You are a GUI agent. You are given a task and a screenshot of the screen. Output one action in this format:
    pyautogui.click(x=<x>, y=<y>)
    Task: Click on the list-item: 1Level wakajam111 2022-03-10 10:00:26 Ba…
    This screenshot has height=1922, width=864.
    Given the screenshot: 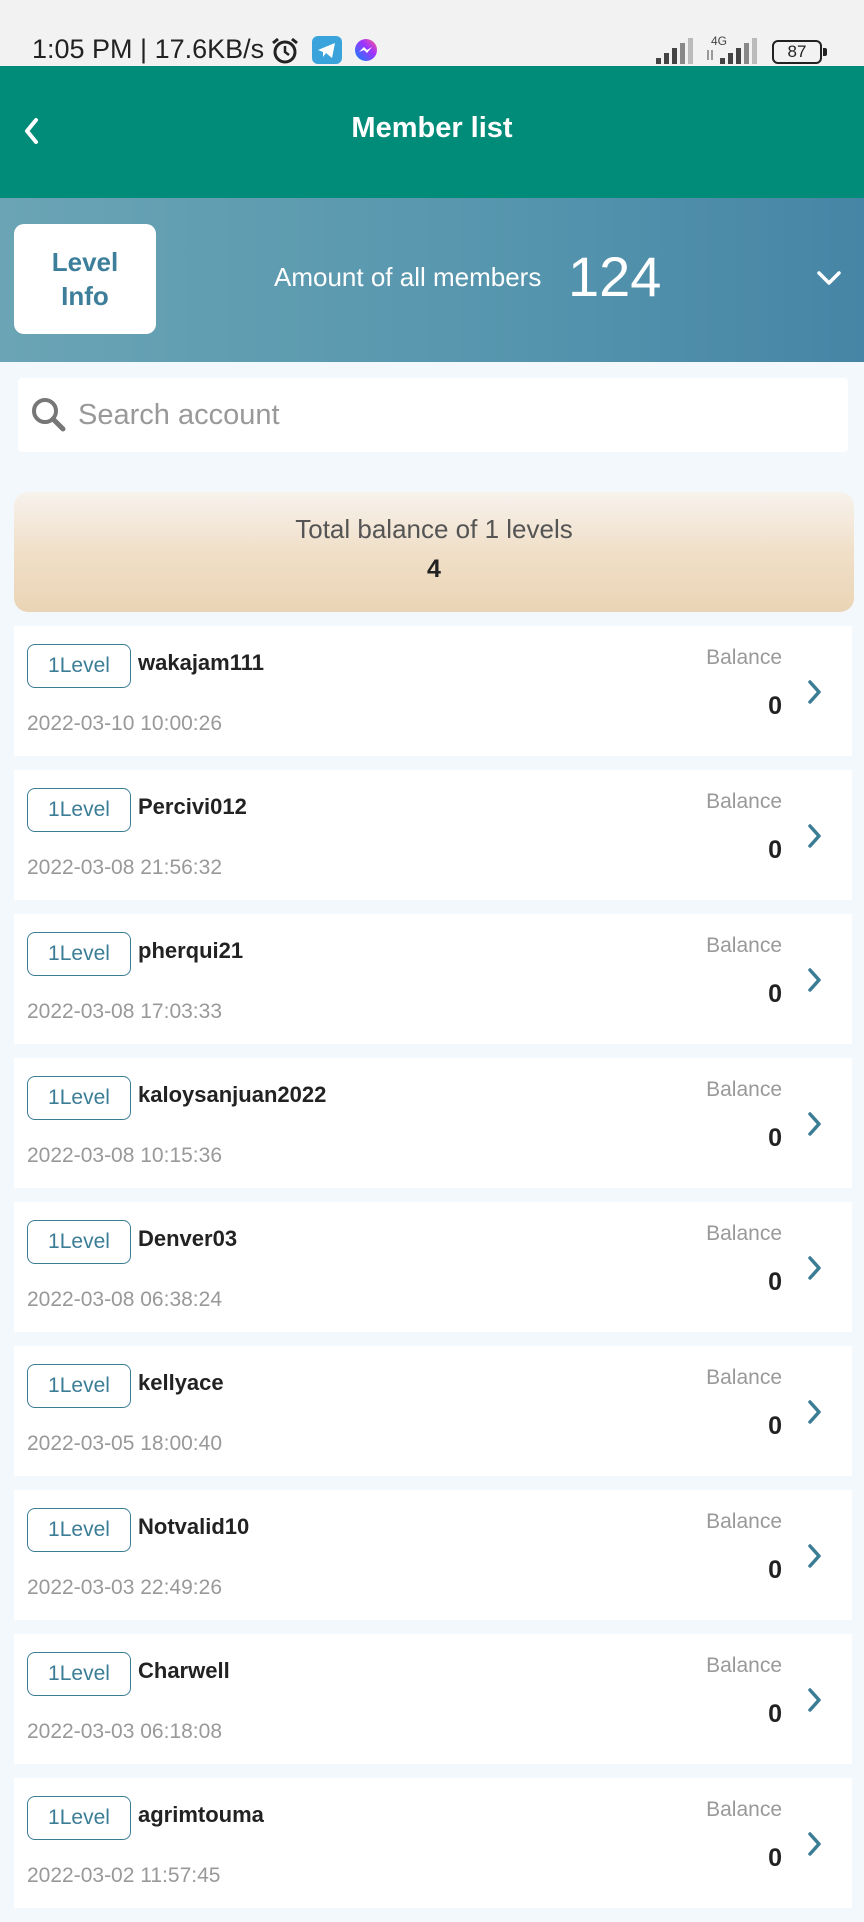 What is the action you would take?
    pyautogui.click(x=433, y=691)
    